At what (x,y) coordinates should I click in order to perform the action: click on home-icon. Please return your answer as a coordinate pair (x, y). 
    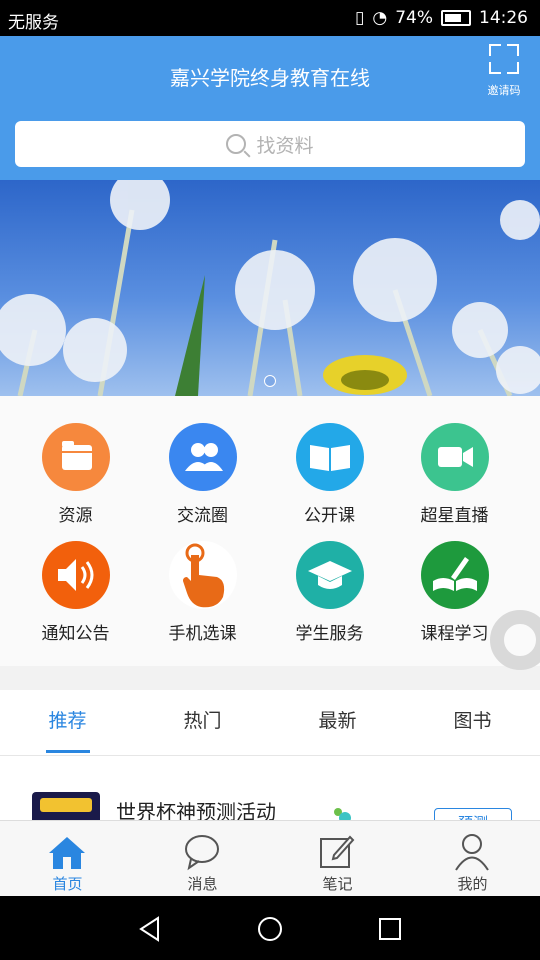
    Looking at the image, I should click on (67, 853).